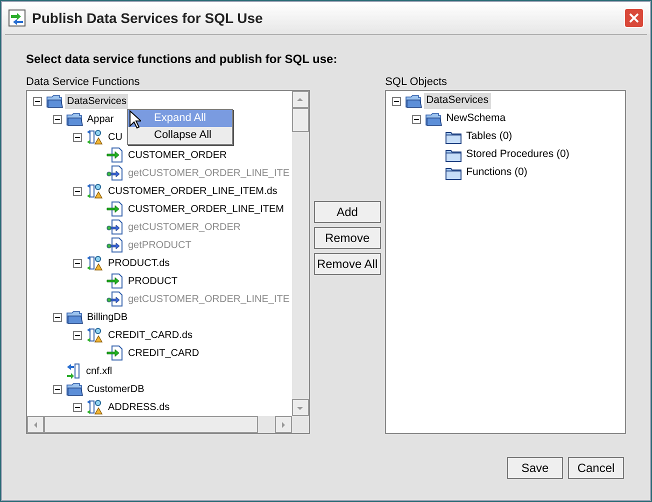 Image resolution: width=652 pixels, height=502 pixels. What do you see at coordinates (347, 238) in the screenshot?
I see `action-button: Remove` at bounding box center [347, 238].